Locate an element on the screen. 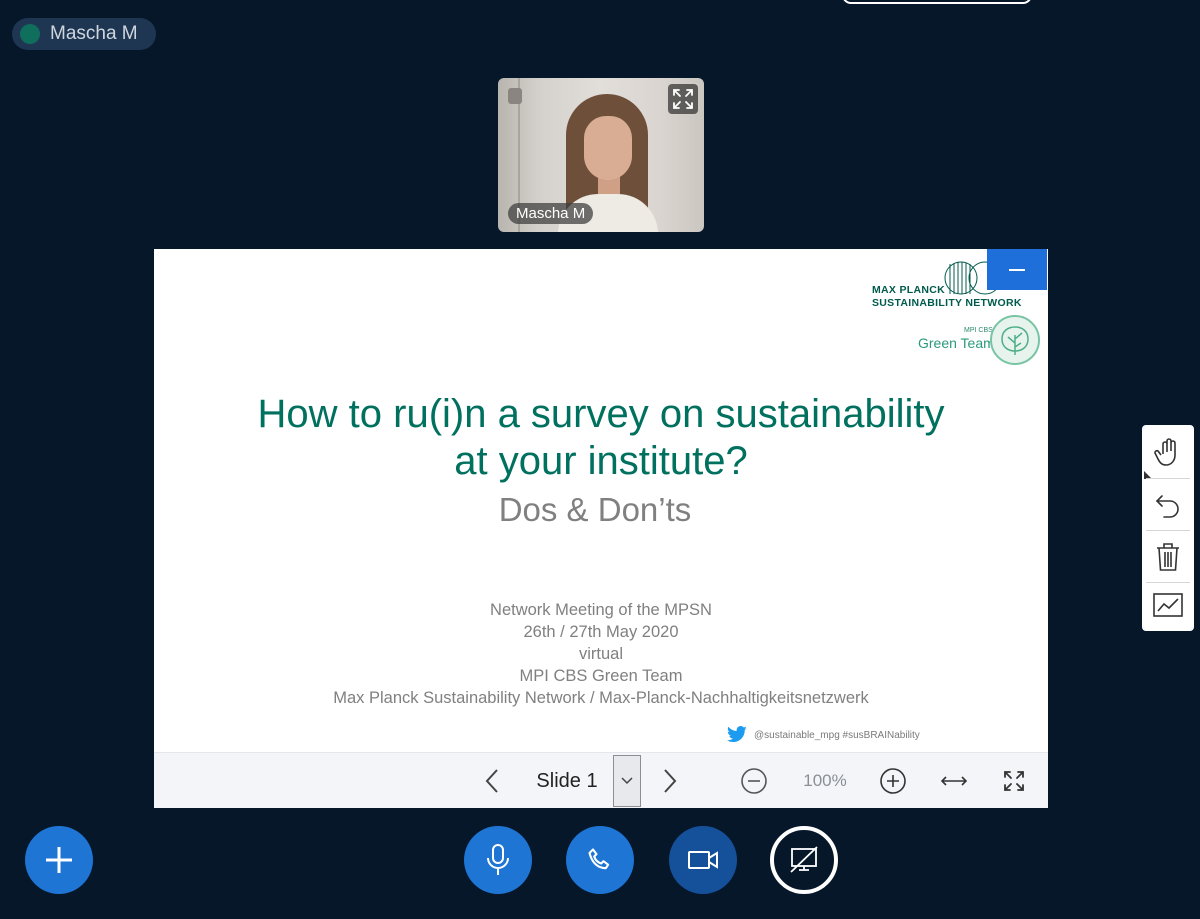  fit-to-width-button is located at coordinates (954, 781).